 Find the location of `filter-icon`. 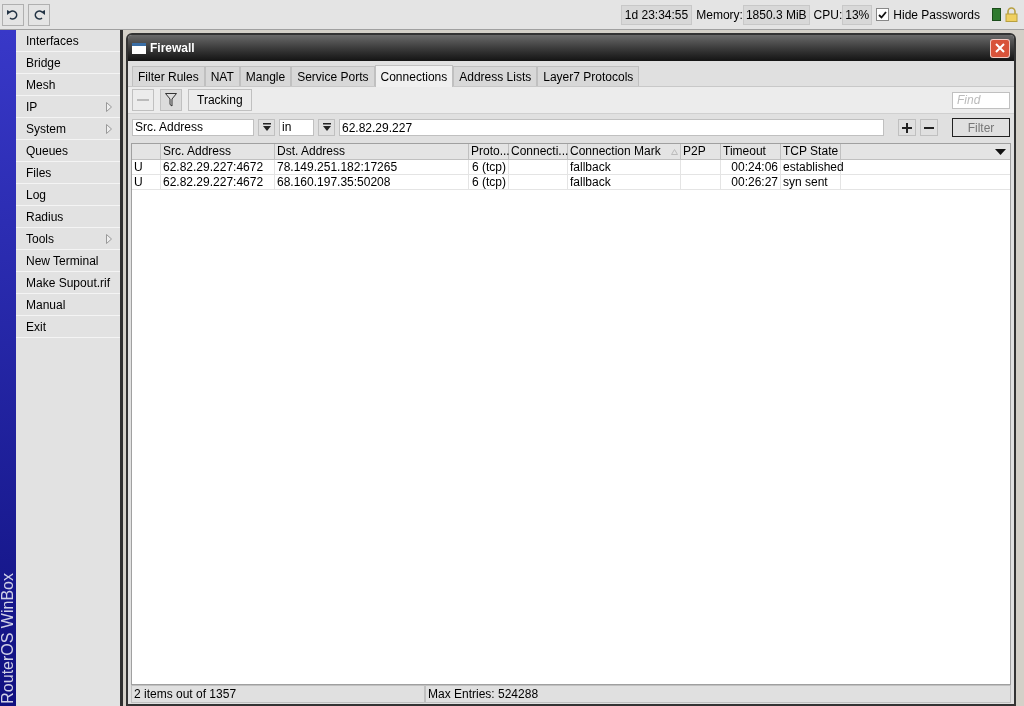

filter-icon is located at coordinates (171, 100).